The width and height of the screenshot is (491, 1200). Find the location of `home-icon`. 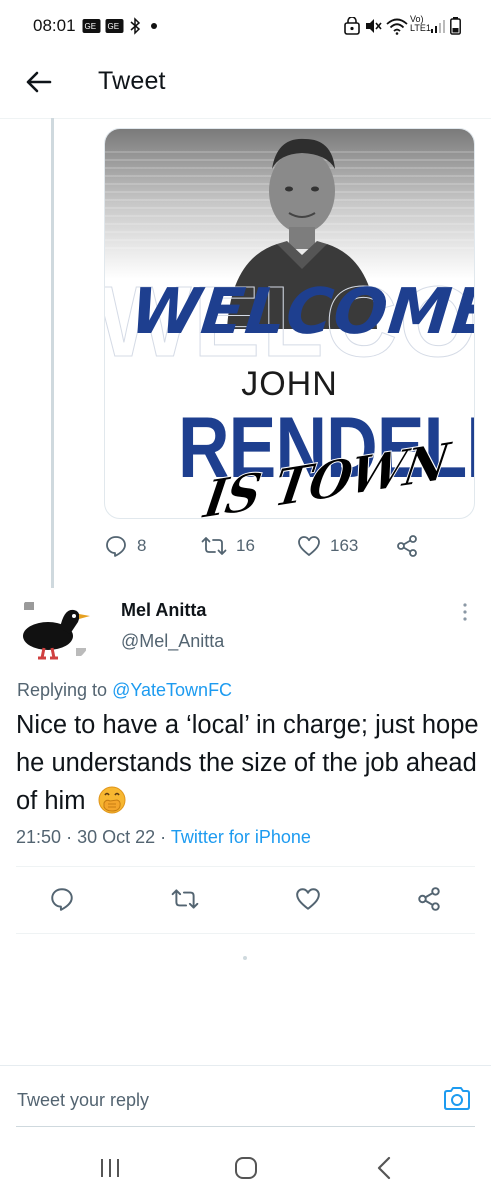

home-icon is located at coordinates (246, 1168).